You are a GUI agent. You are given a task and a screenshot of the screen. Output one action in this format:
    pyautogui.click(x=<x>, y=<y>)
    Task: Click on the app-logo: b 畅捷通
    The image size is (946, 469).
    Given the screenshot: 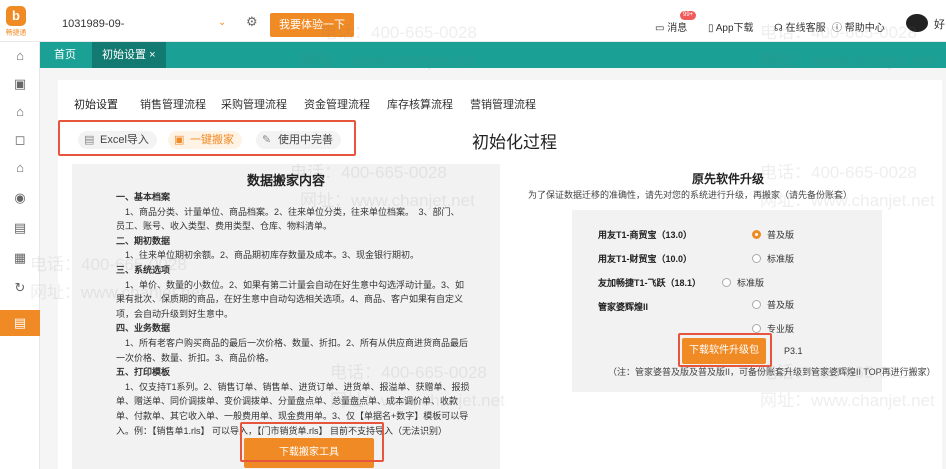 What is the action you would take?
    pyautogui.click(x=16, y=22)
    